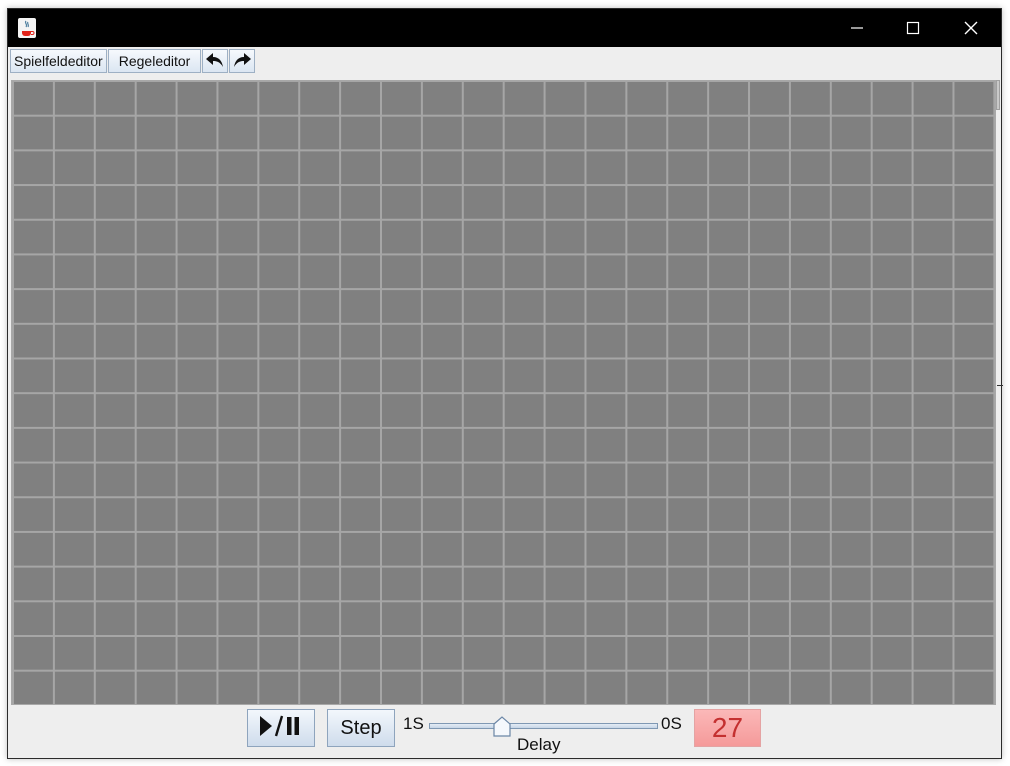 Image resolution: width=1010 pixels, height=766 pixels. I want to click on step-label: Step, so click(361, 727).